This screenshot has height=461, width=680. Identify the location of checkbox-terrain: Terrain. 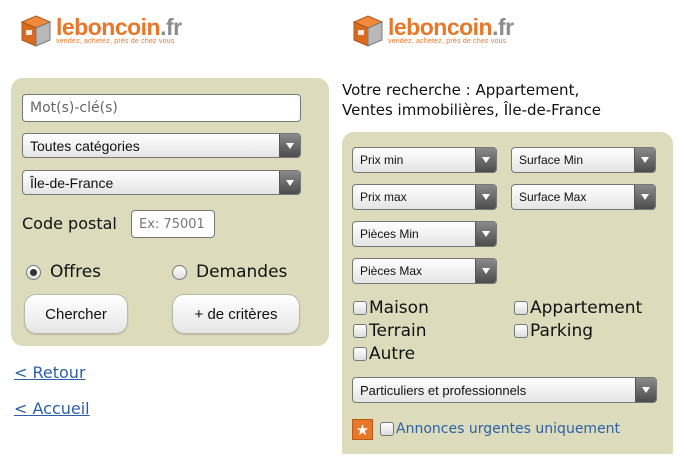
(390, 331).